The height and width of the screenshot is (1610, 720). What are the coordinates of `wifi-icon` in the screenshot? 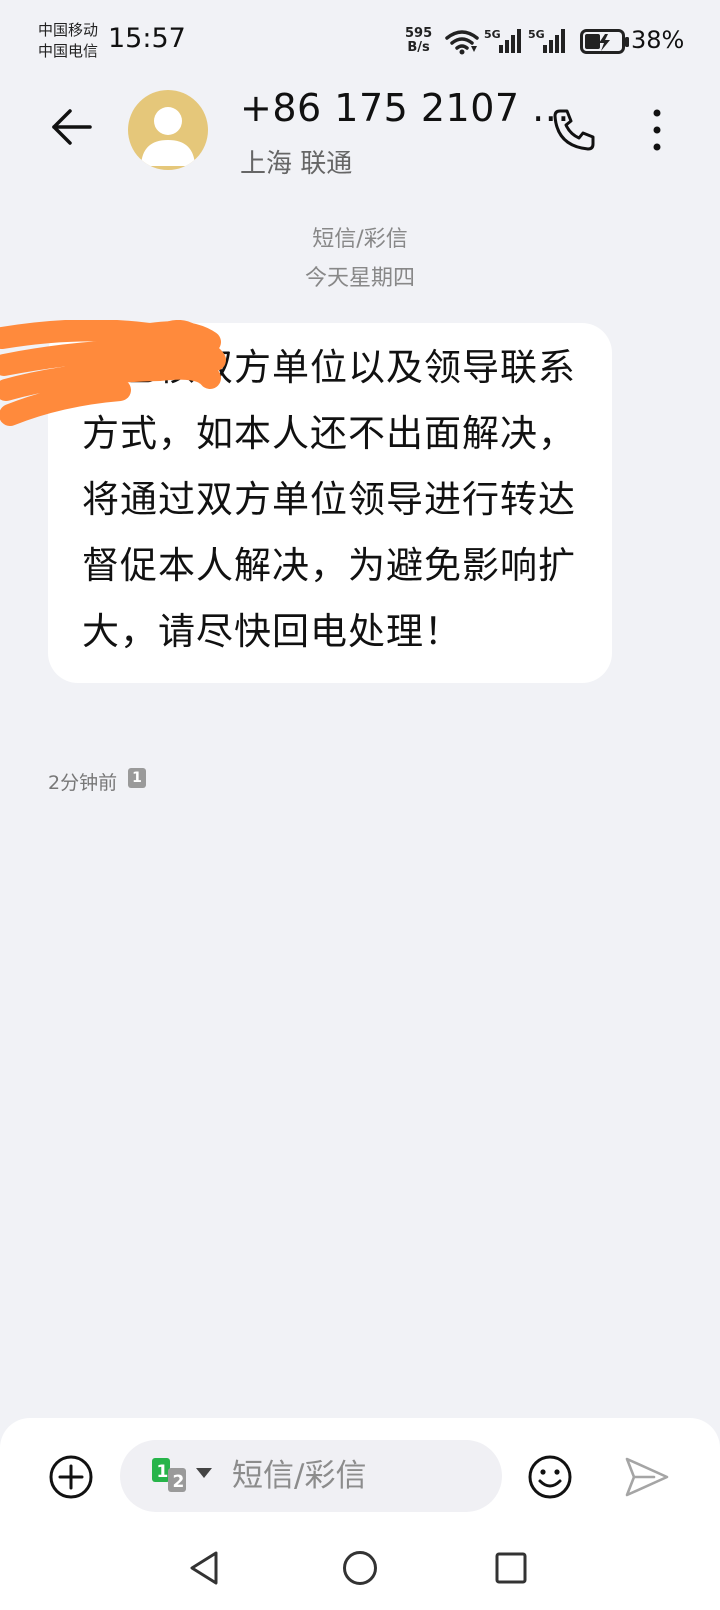 It's located at (462, 42).